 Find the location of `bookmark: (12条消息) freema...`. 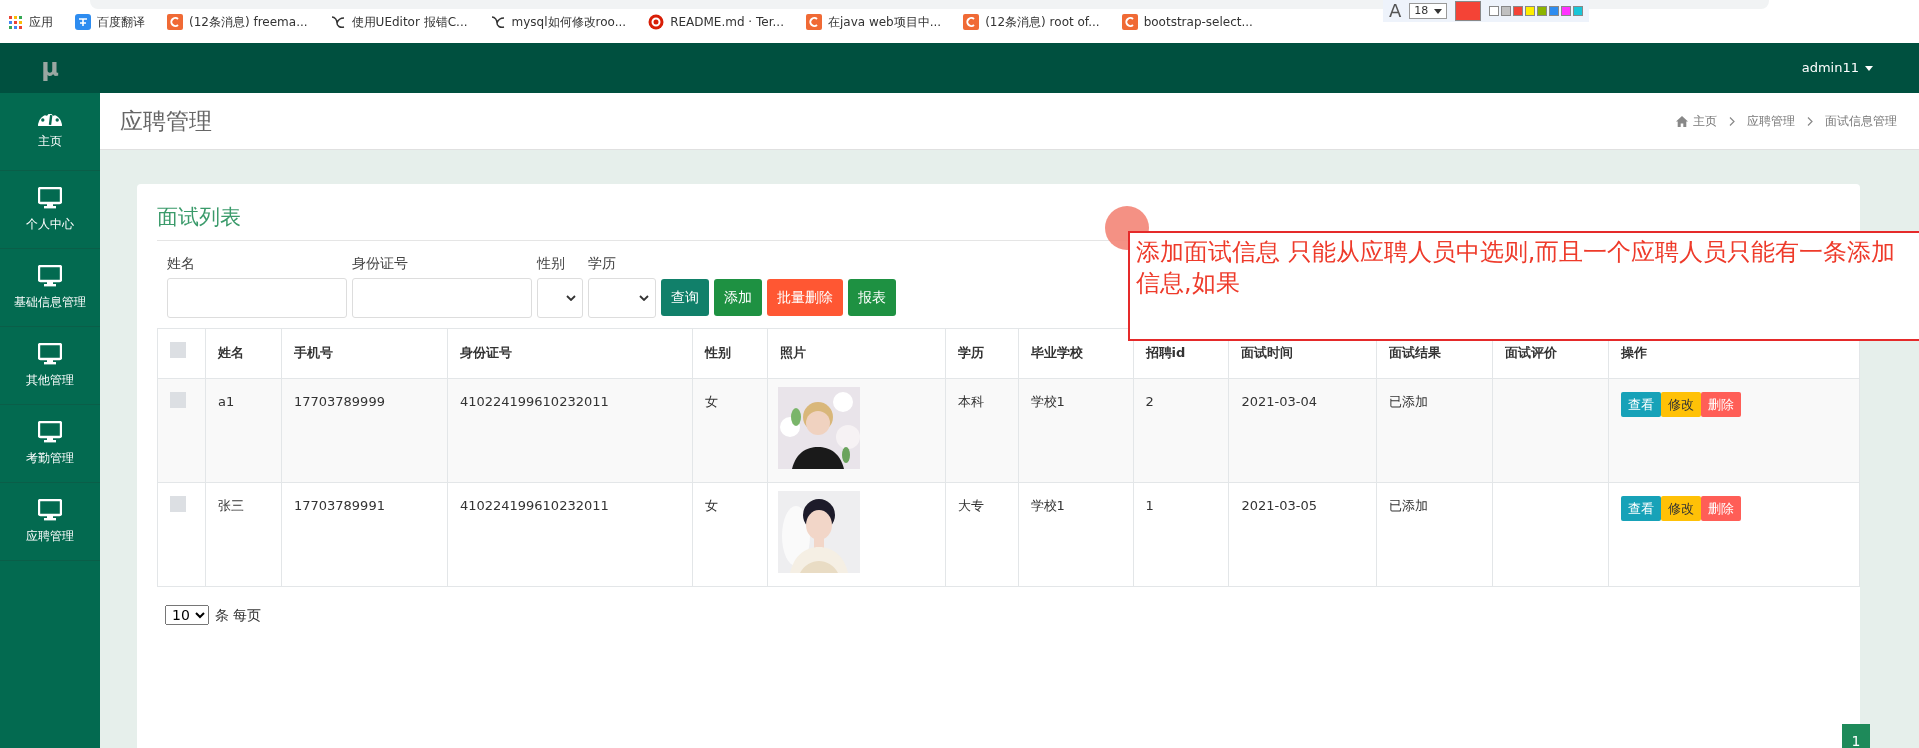

bookmark: (12条消息) freema... is located at coordinates (237, 22).